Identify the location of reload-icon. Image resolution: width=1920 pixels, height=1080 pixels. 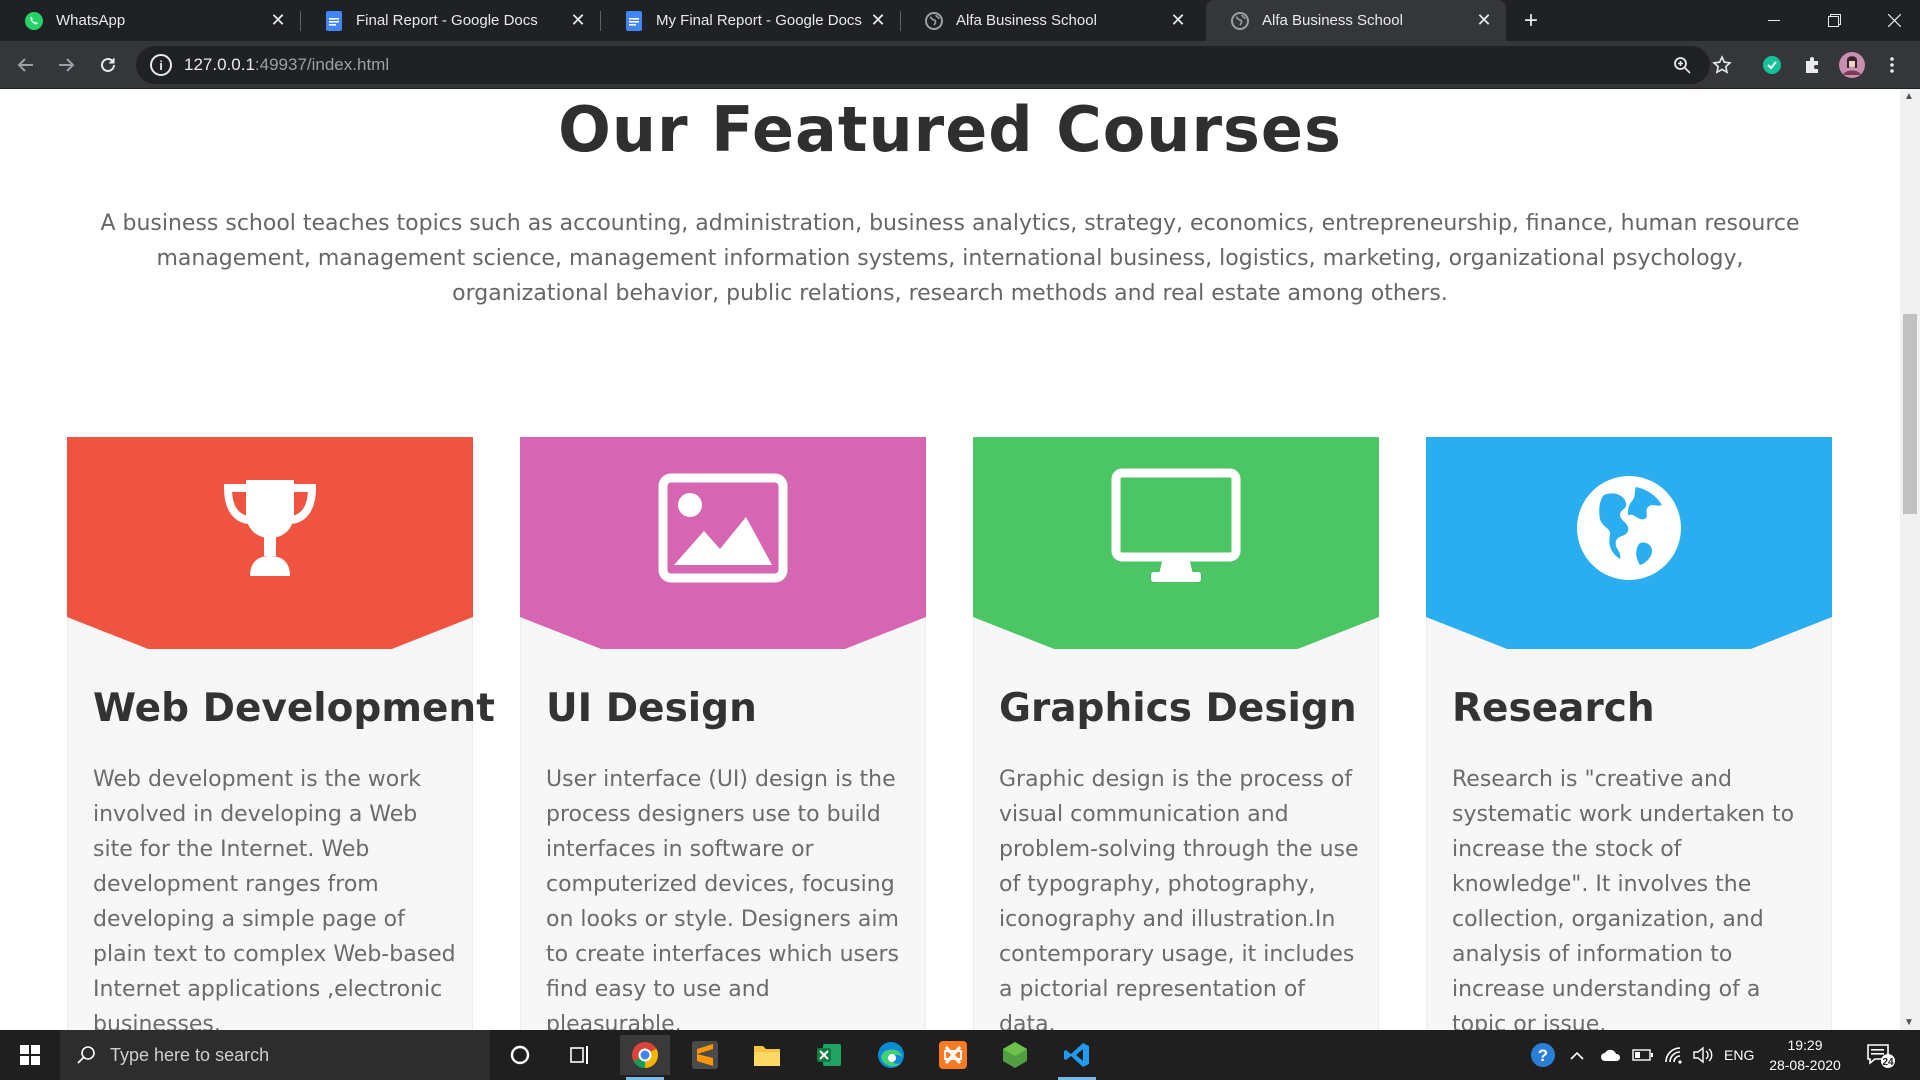
(108, 64).